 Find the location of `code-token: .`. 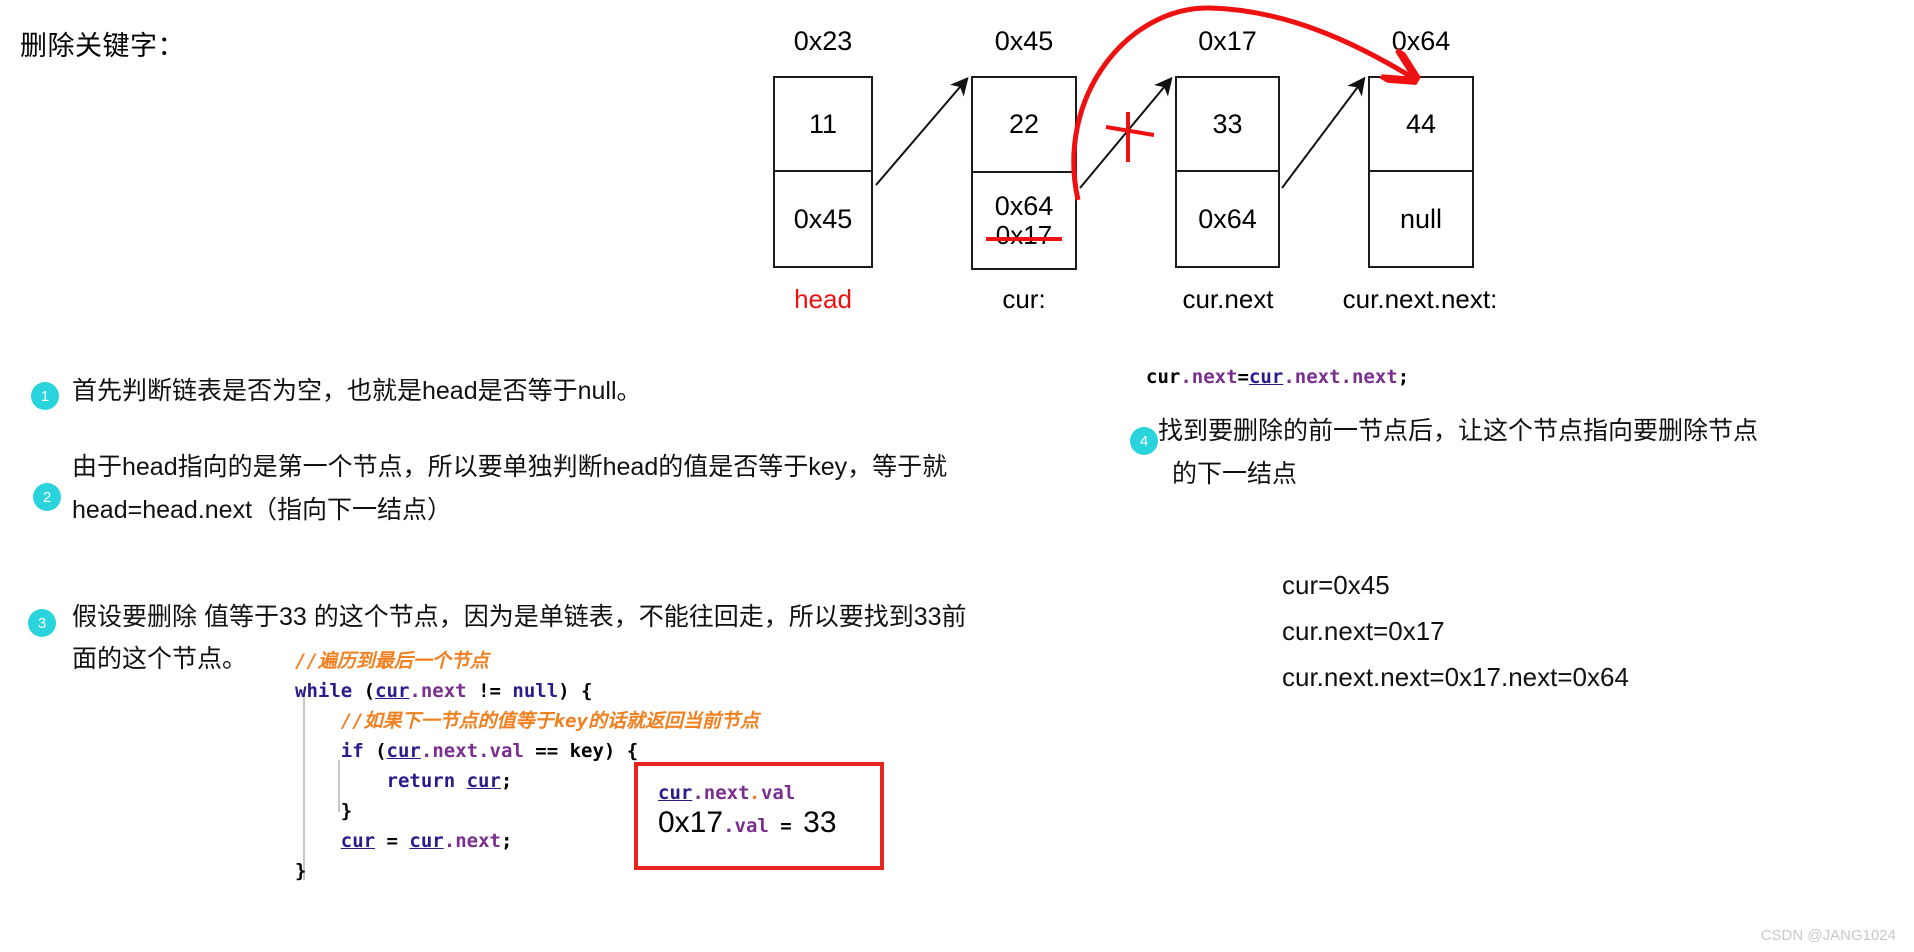

code-token: . is located at coordinates (755, 793).